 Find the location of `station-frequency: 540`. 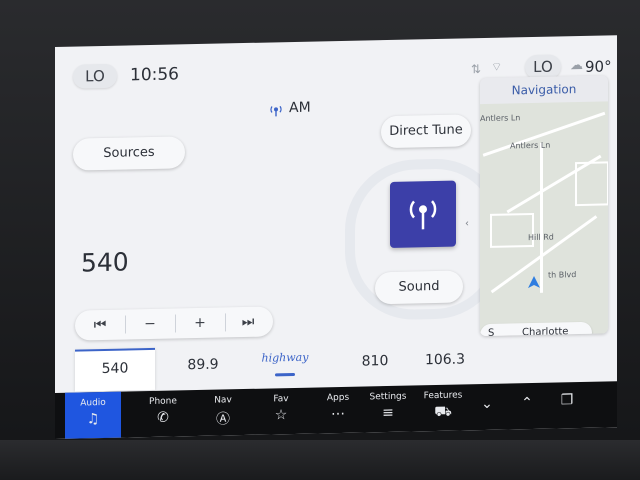

station-frequency: 540 is located at coordinates (105, 262).